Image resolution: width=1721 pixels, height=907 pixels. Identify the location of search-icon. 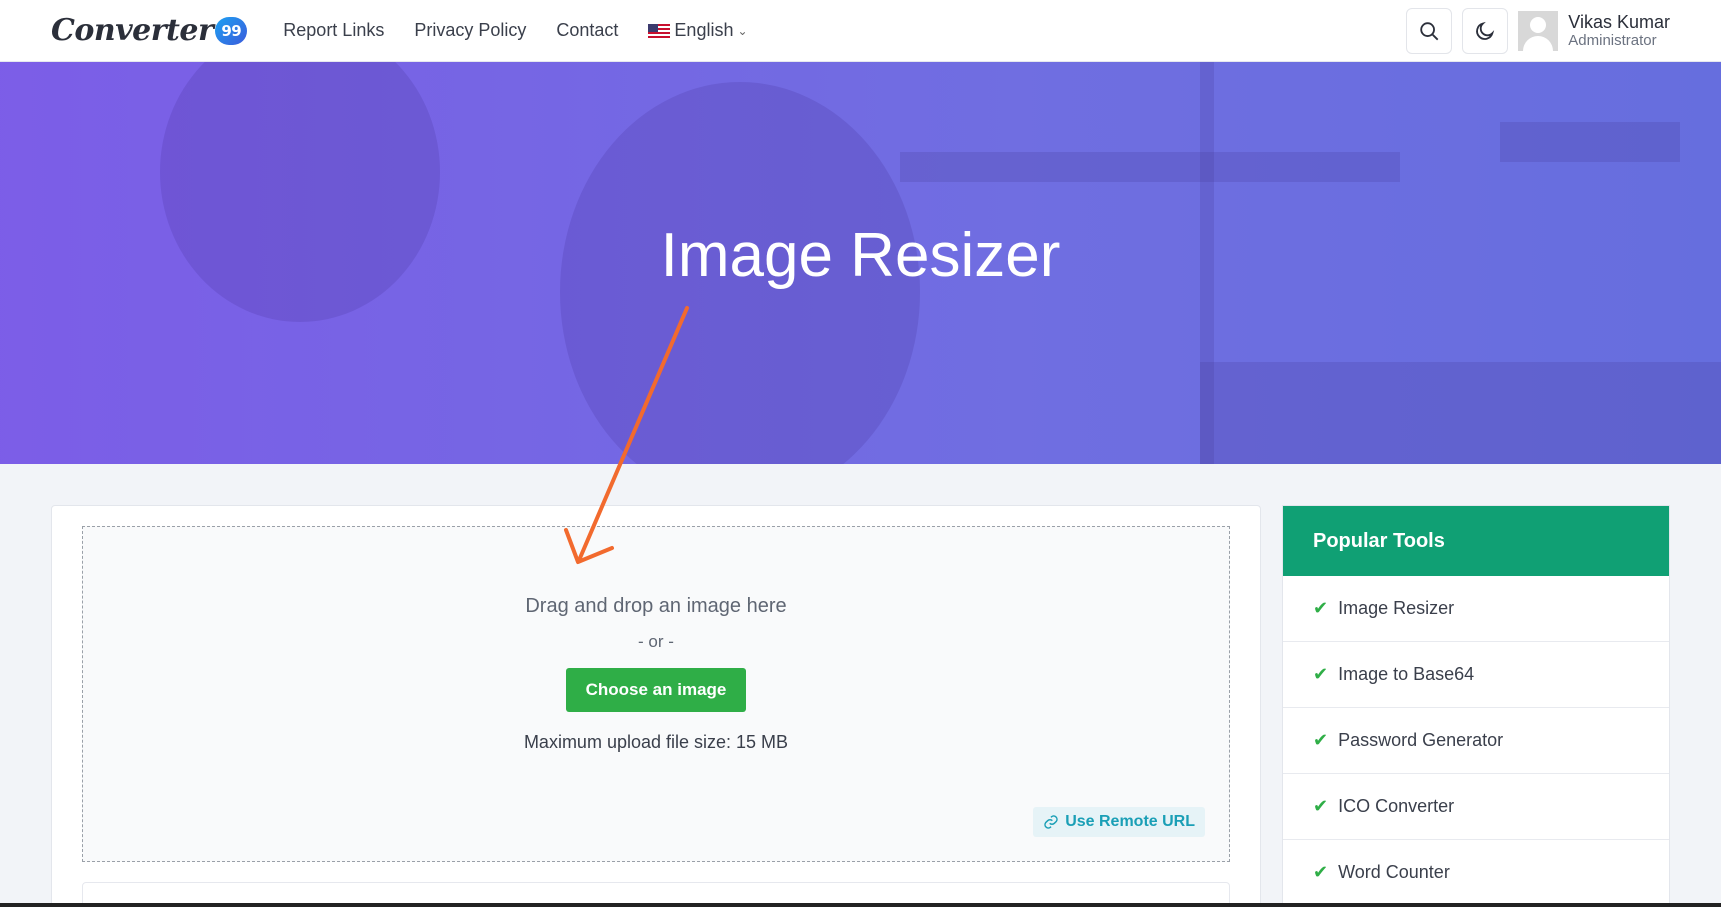
(1429, 30).